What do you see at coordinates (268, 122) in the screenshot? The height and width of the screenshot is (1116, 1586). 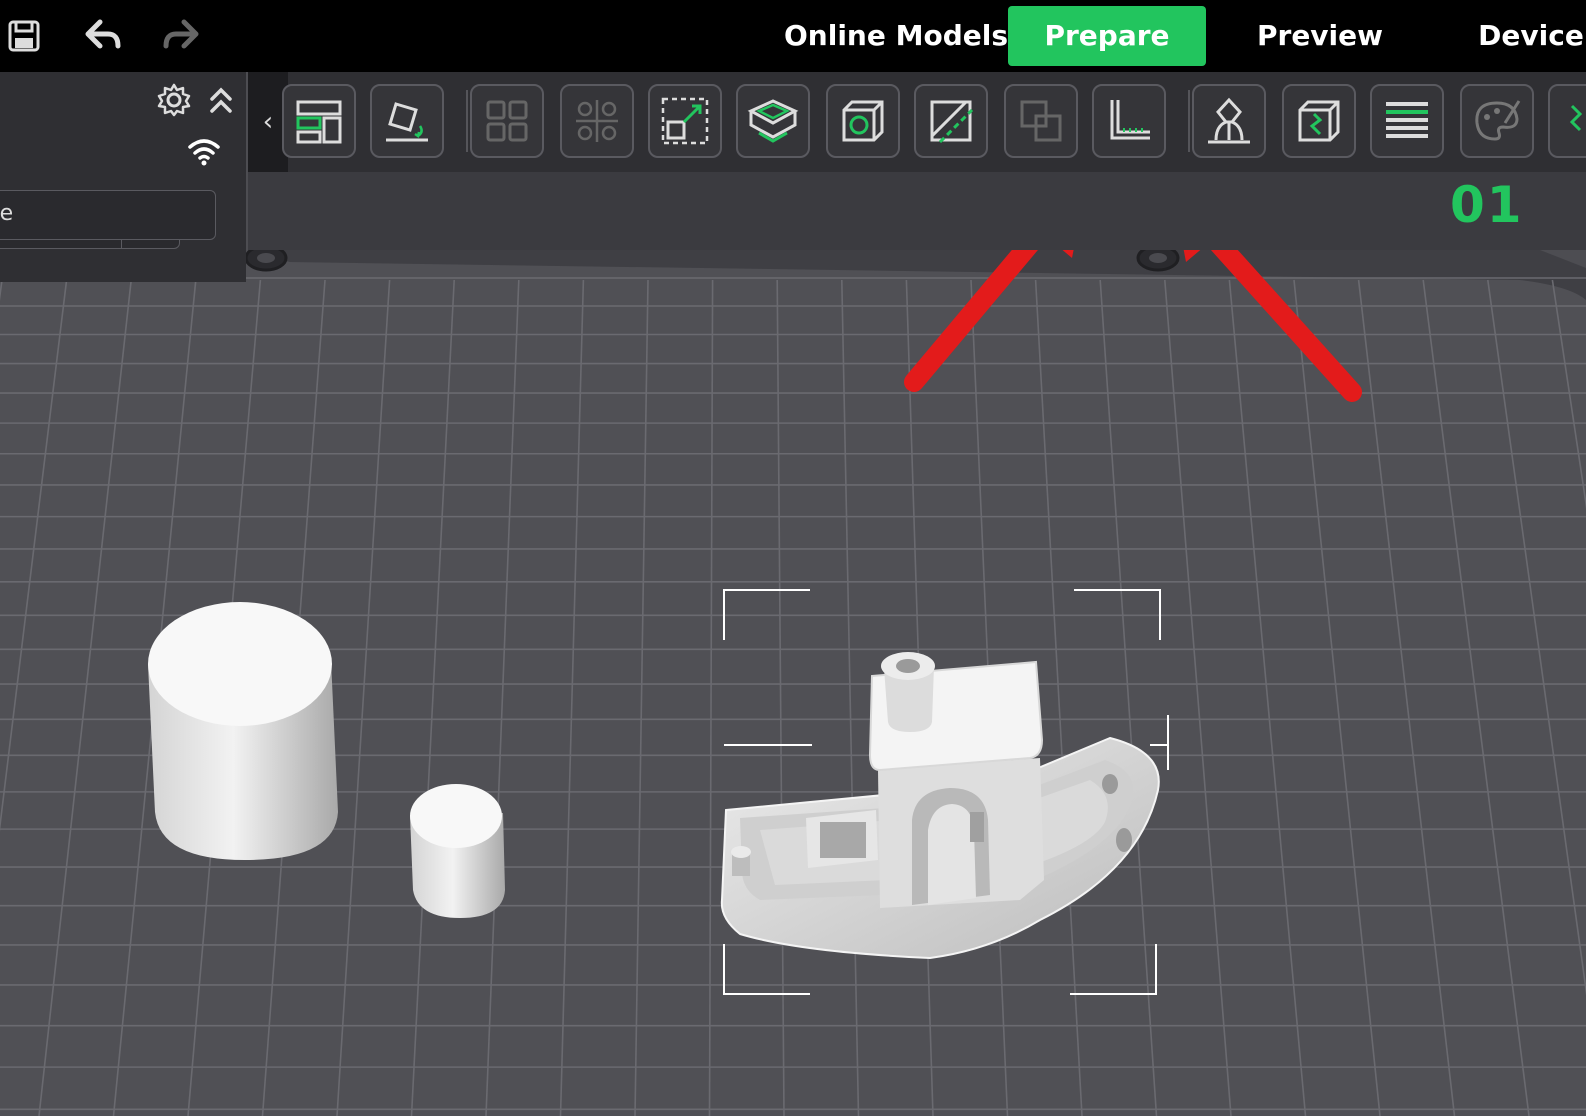 I see `chevron-left-icon: ‹` at bounding box center [268, 122].